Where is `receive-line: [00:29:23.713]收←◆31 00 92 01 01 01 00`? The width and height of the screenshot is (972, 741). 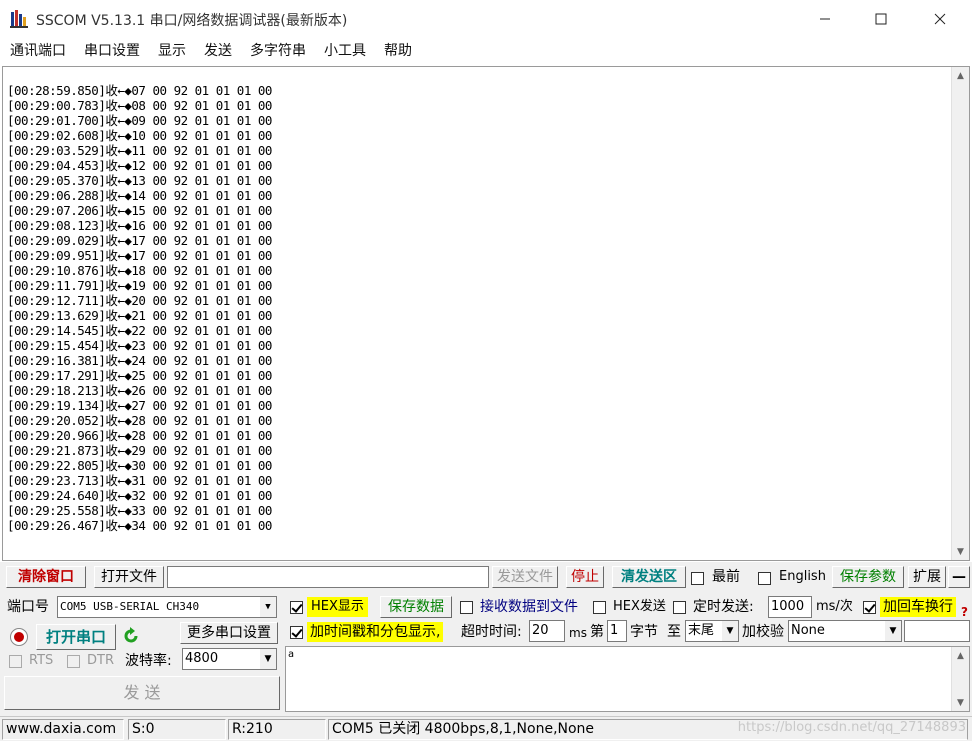 receive-line: [00:29:23.713]收←◆31 00 92 01 01 01 00 is located at coordinates (139, 480).